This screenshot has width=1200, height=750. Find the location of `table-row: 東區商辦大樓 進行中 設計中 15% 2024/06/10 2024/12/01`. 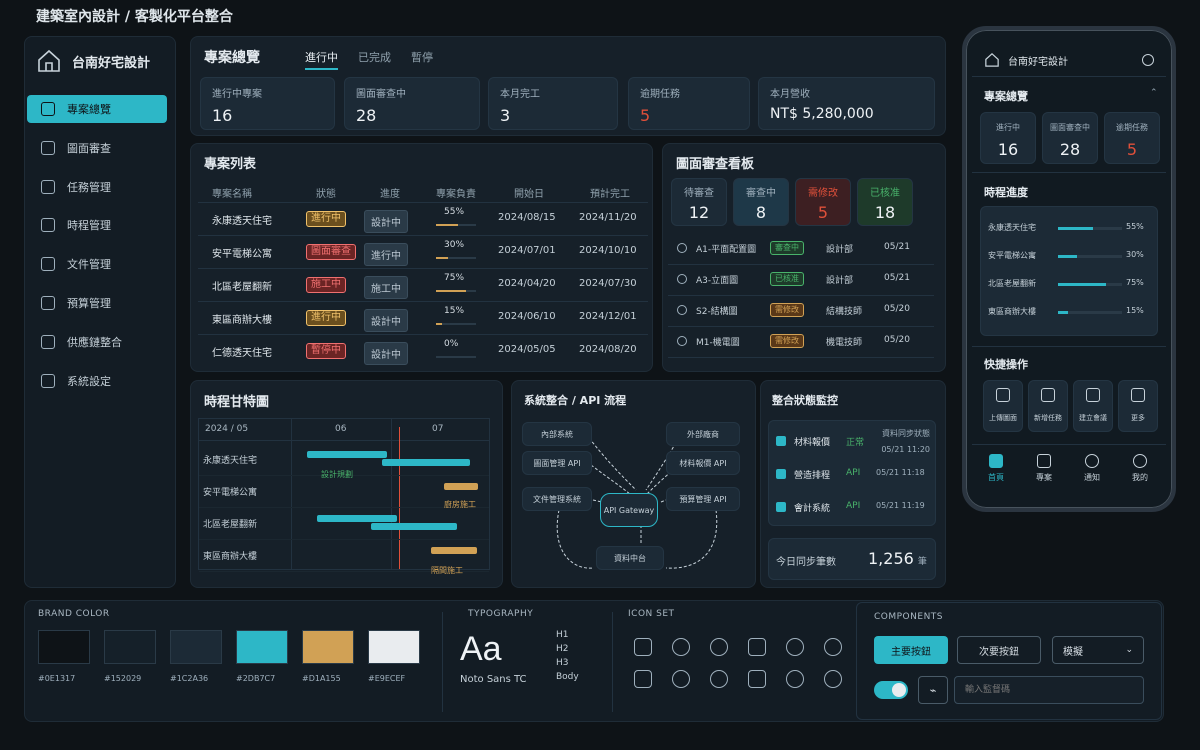

table-row: 東區商辦大樓 進行中 設計中 15% 2024/06/10 2024/12/01 is located at coordinates (423, 317).